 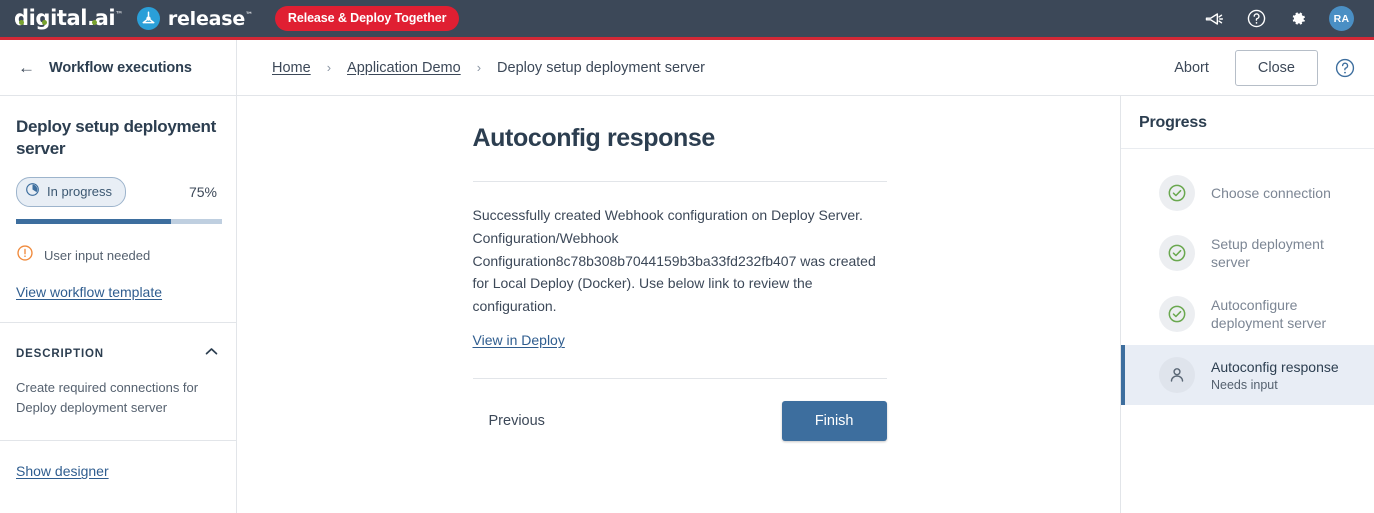 What do you see at coordinates (1276, 67) in the screenshot?
I see `close-button: Close` at bounding box center [1276, 67].